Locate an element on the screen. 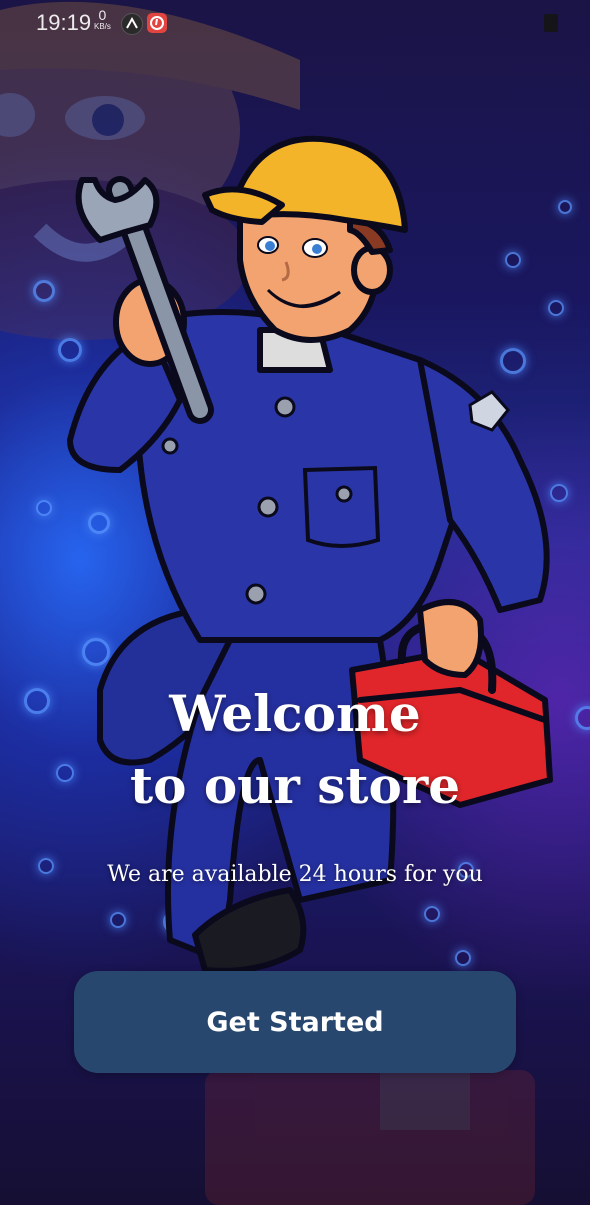 This screenshot has height=1205, width=590. welcome-subtitle: We are available 24 hours for you is located at coordinates (295, 874).